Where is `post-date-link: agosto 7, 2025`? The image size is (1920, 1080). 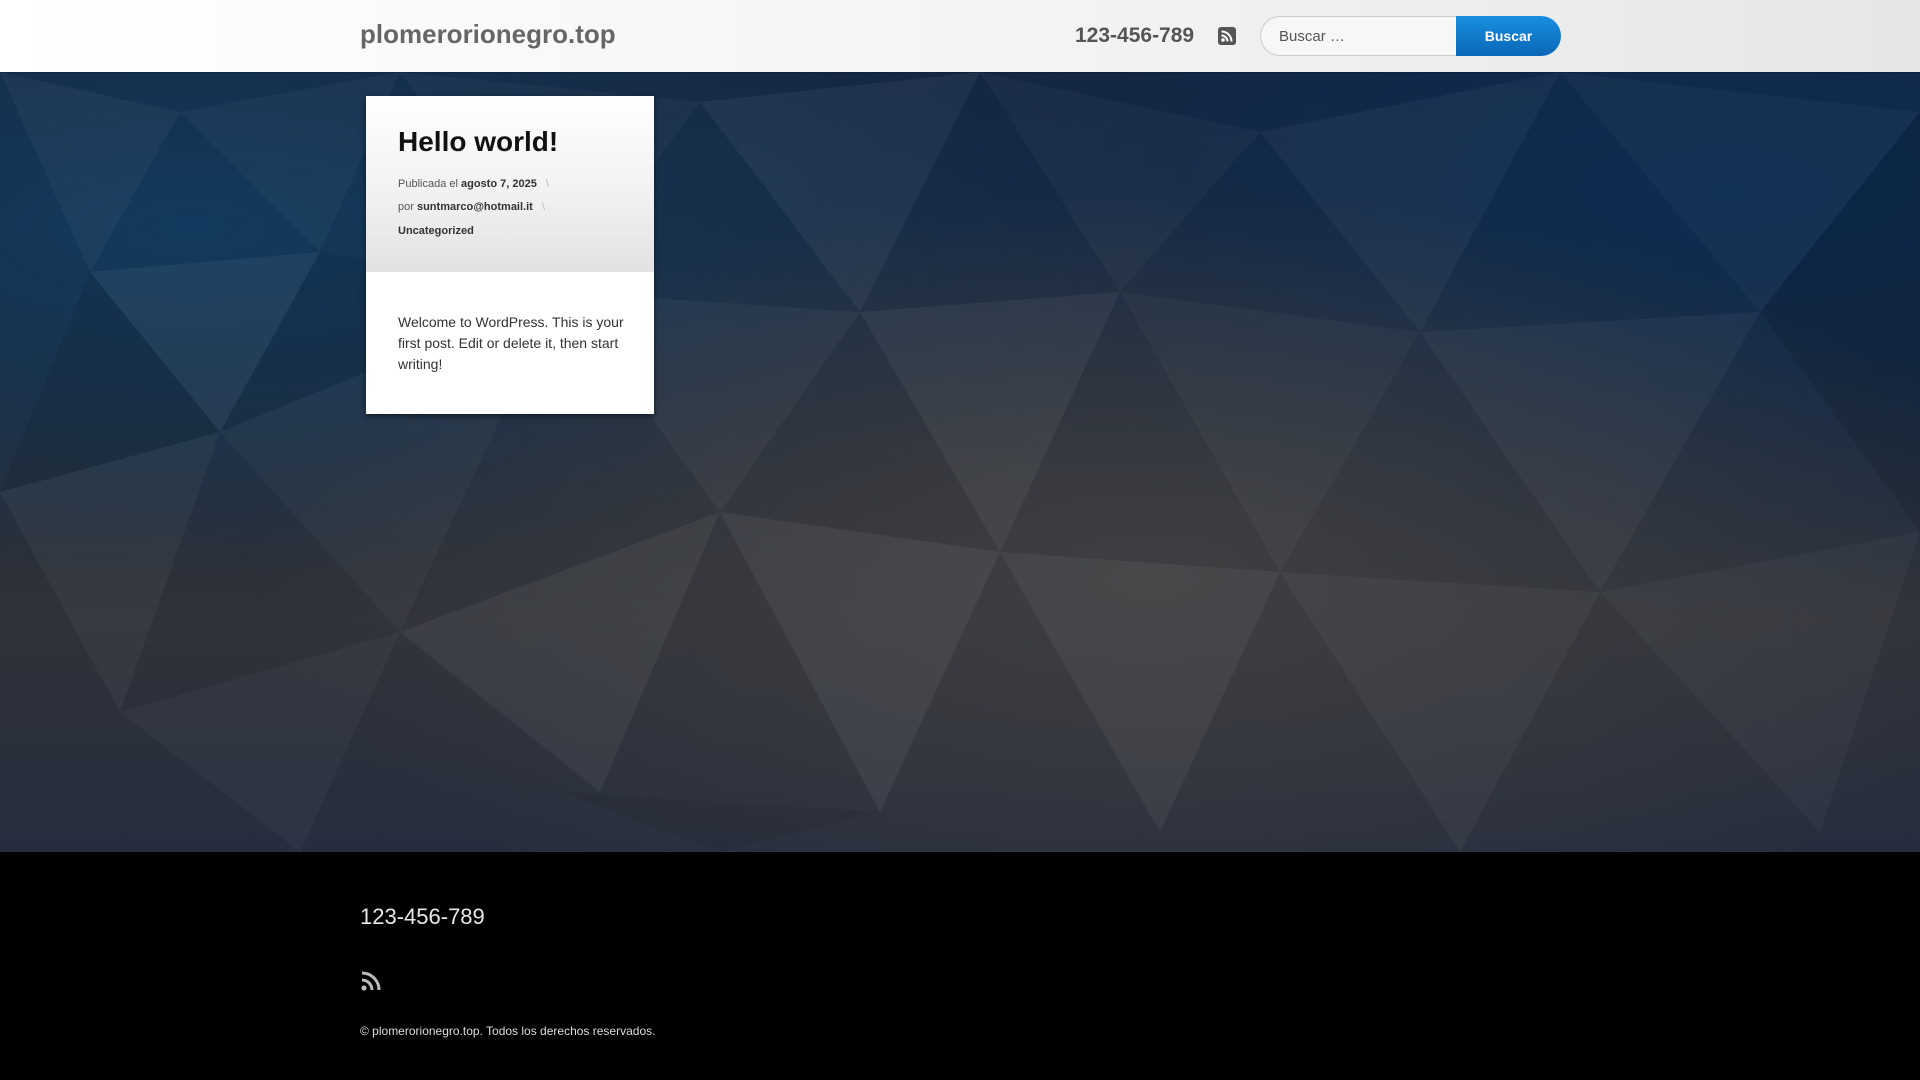
post-date-link: agosto 7, 2025 is located at coordinates (499, 184).